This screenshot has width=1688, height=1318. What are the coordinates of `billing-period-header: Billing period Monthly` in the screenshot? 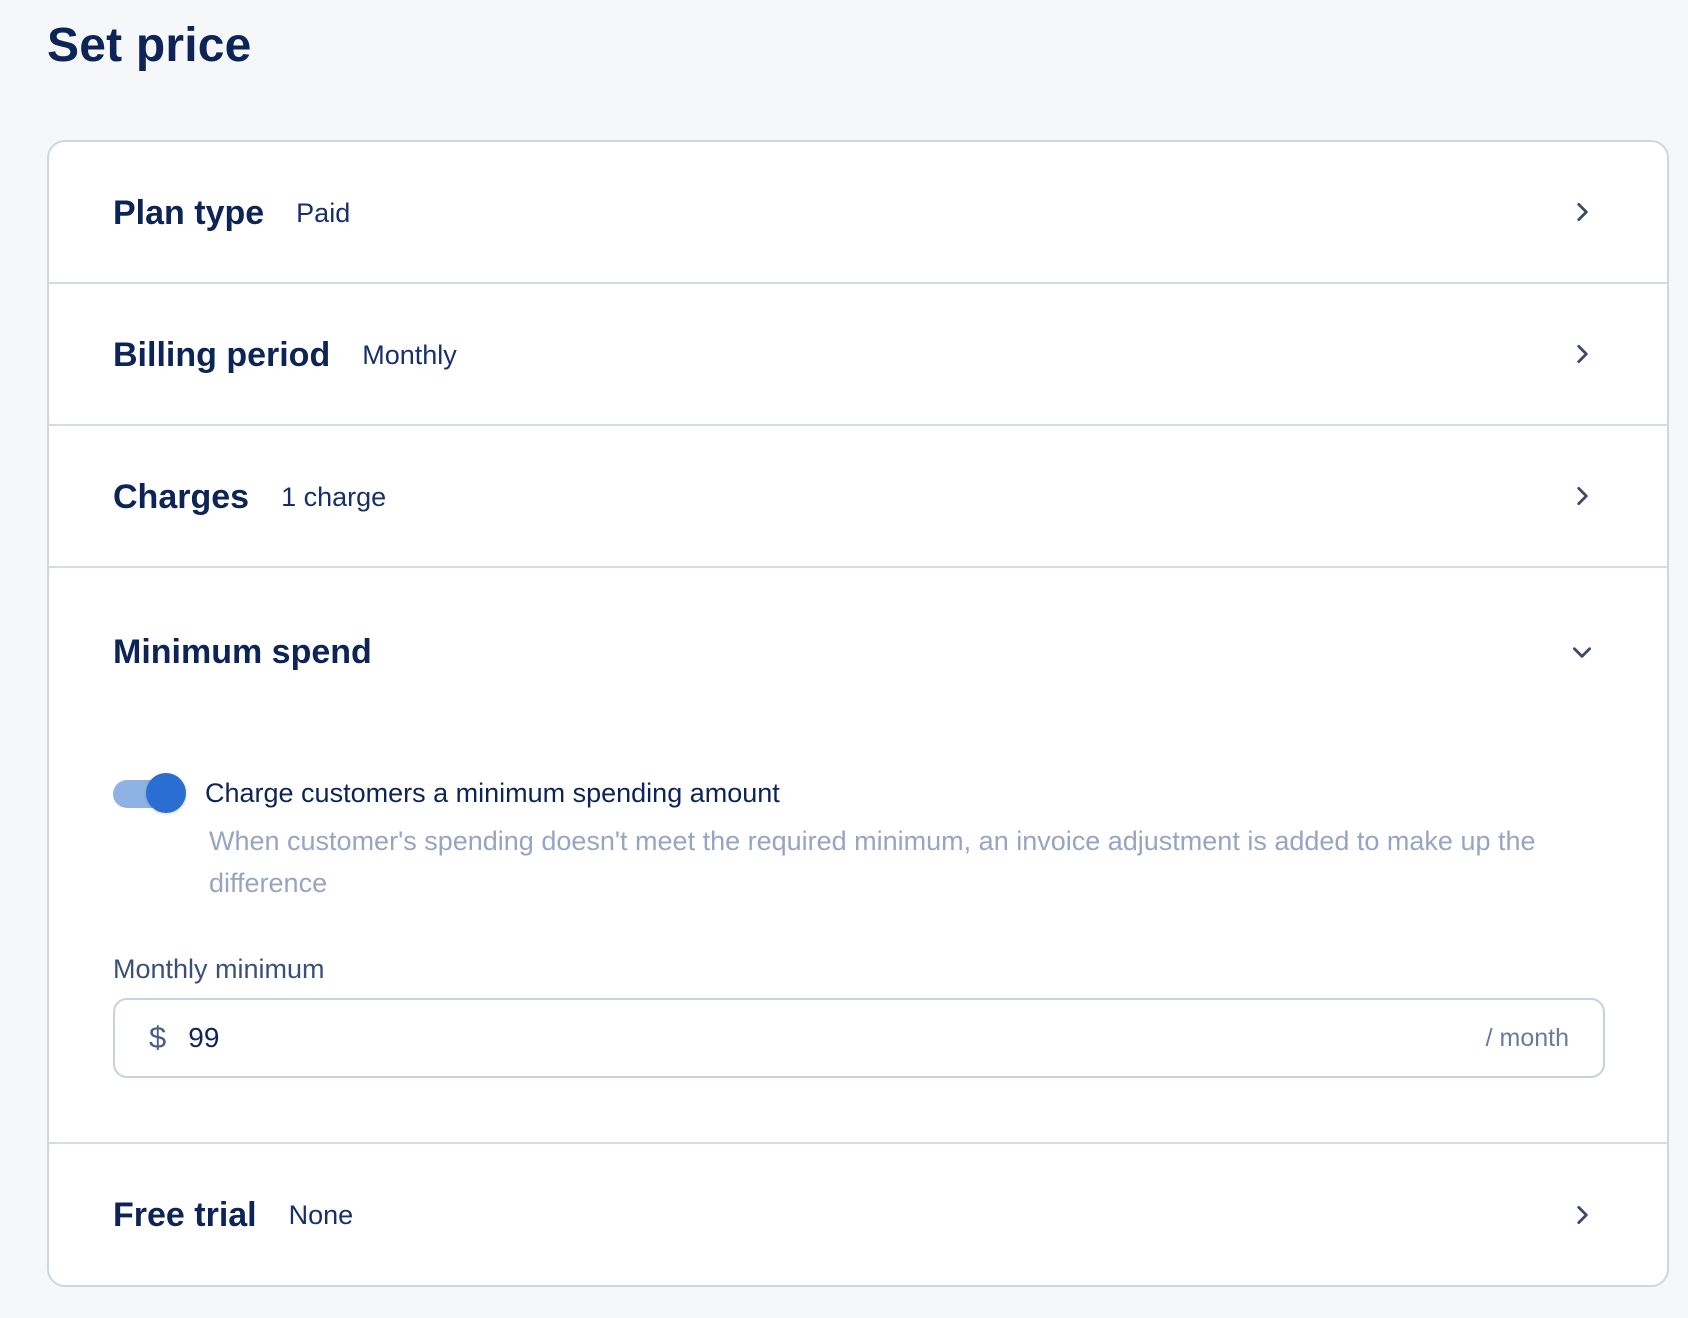 It's located at (285, 355).